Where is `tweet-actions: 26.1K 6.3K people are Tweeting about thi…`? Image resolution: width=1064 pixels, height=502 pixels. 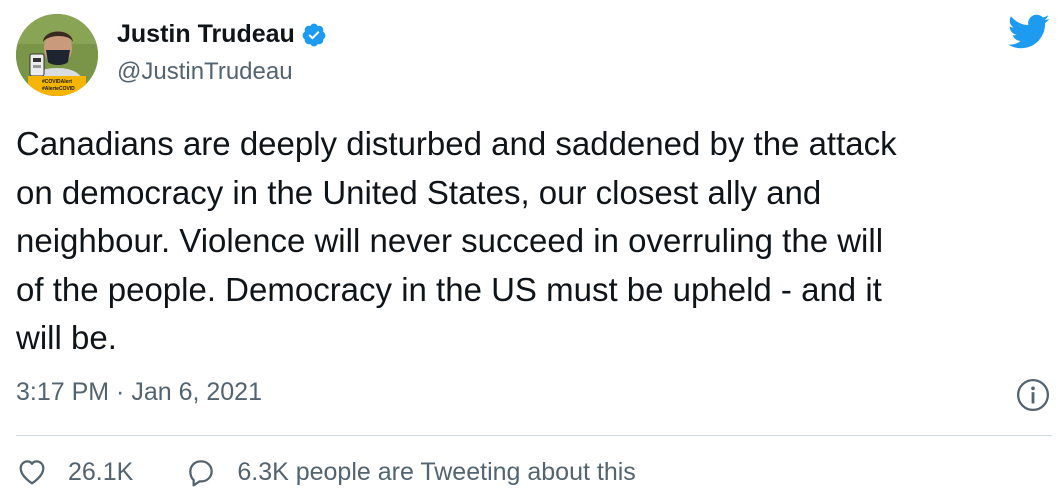
tweet-actions: 26.1K 6.3K people are Tweeting about thi… is located at coordinates (326, 472).